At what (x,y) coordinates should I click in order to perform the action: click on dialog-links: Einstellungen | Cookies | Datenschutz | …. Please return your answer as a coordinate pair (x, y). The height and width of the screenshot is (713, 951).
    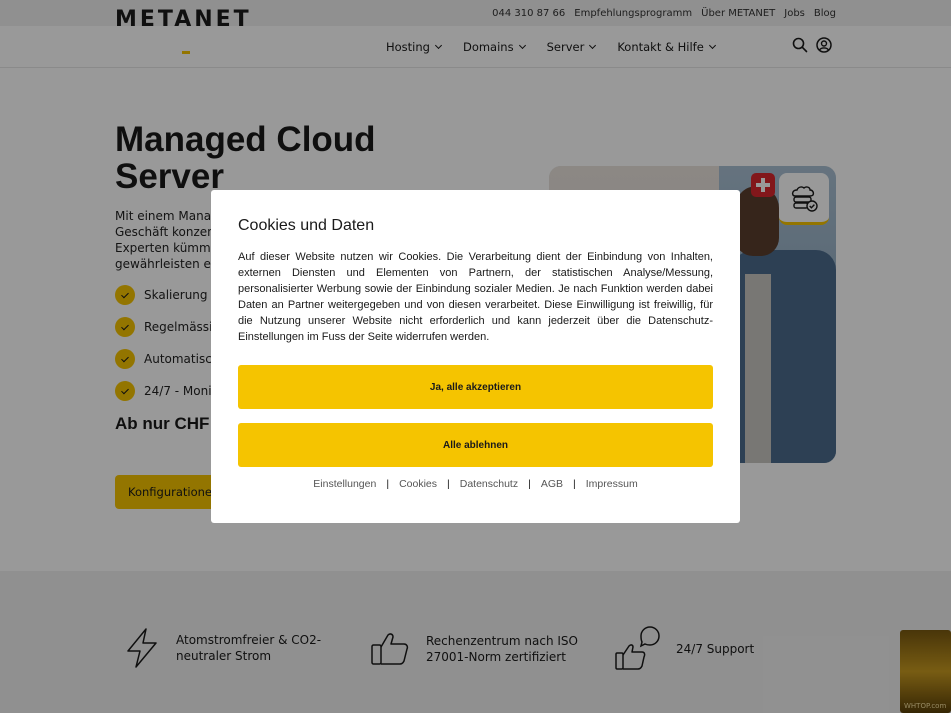
    Looking at the image, I should click on (475, 484).